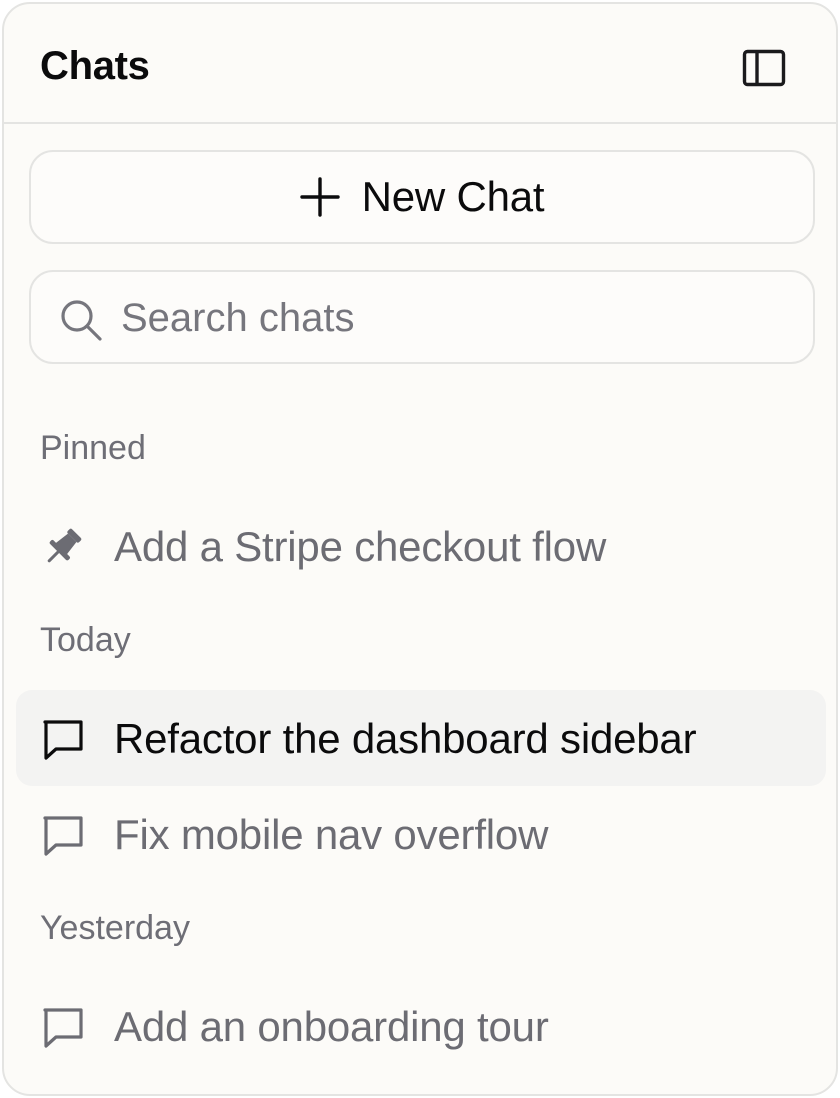 Image resolution: width=840 pixels, height=1098 pixels. What do you see at coordinates (331, 1026) in the screenshot?
I see `chat-item-label: Add an onboarding tour` at bounding box center [331, 1026].